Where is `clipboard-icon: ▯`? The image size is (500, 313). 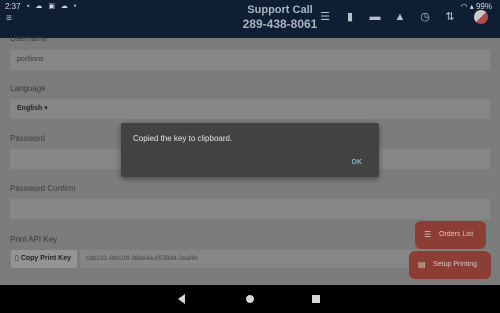 clipboard-icon: ▯ is located at coordinates (17, 258).